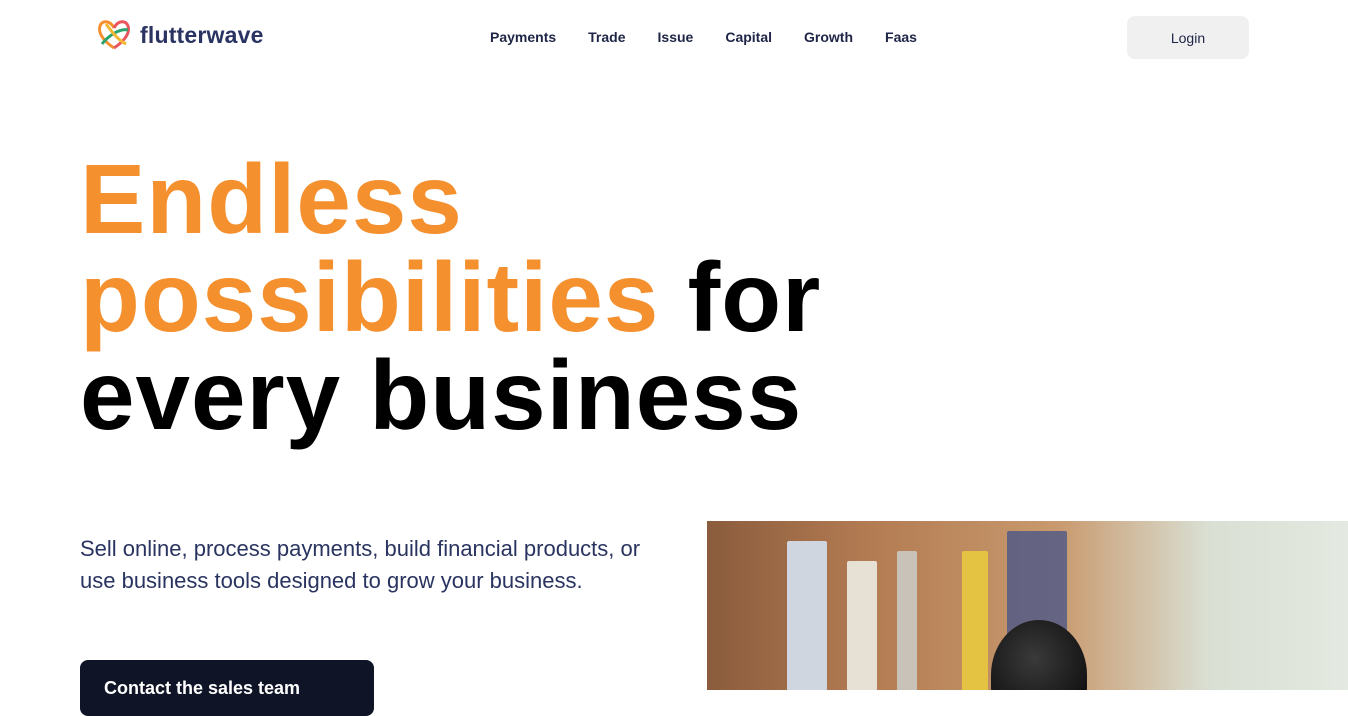  Describe the element at coordinates (441, 395) in the screenshot. I see `hero-title-line-3: every business` at that location.